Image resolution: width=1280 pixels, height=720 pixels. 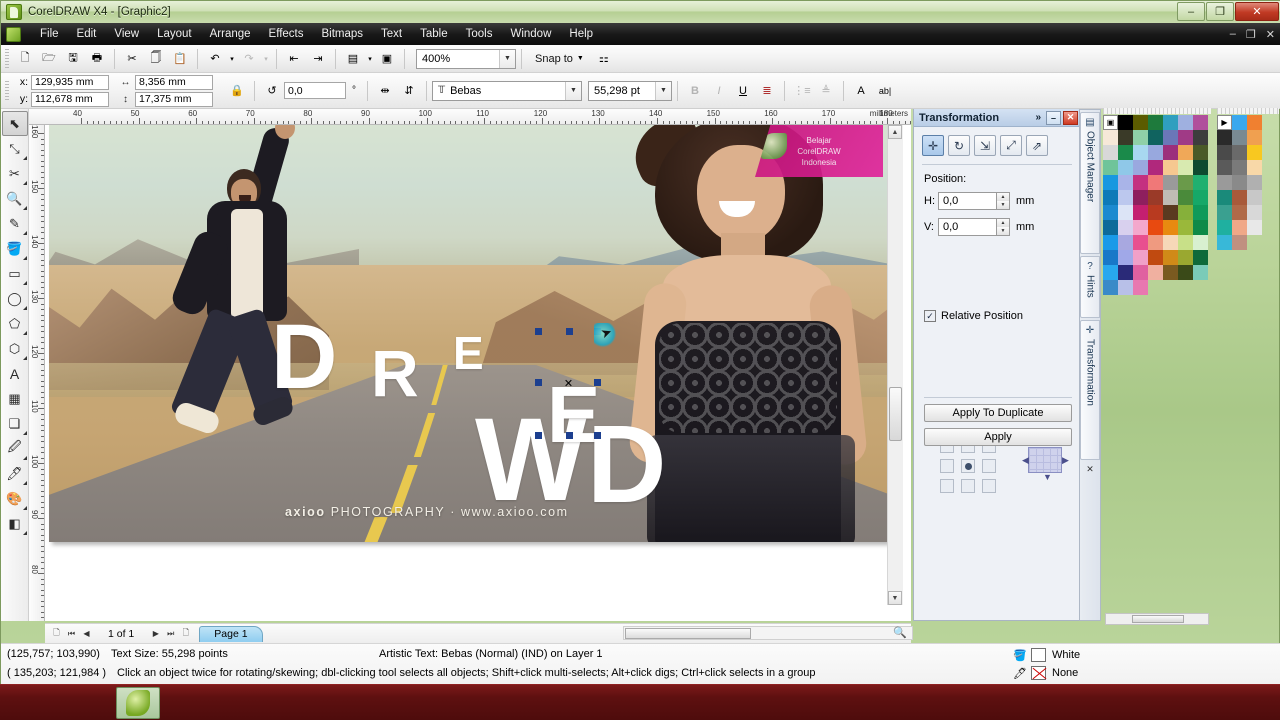 What do you see at coordinates (885, 90) in the screenshot?
I see `edit-text-icon: ab|` at bounding box center [885, 90].